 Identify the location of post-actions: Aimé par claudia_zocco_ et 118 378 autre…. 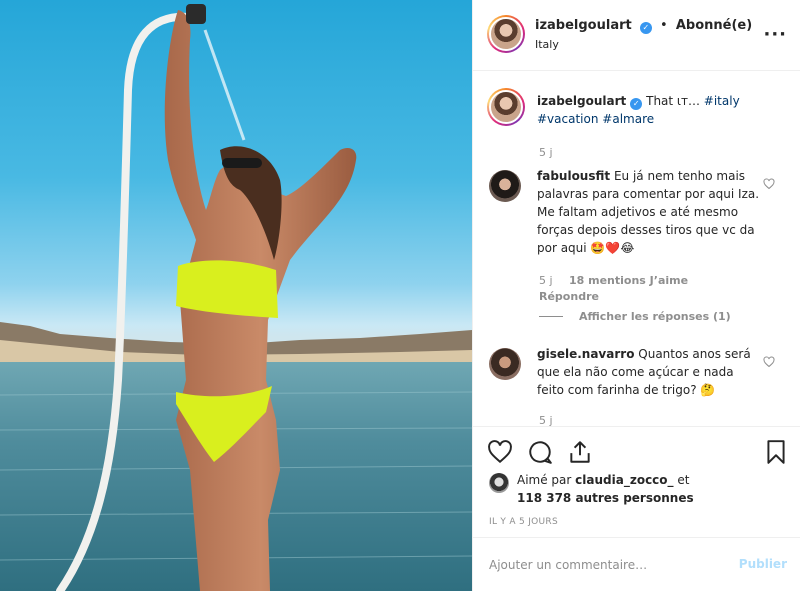
(636, 508).